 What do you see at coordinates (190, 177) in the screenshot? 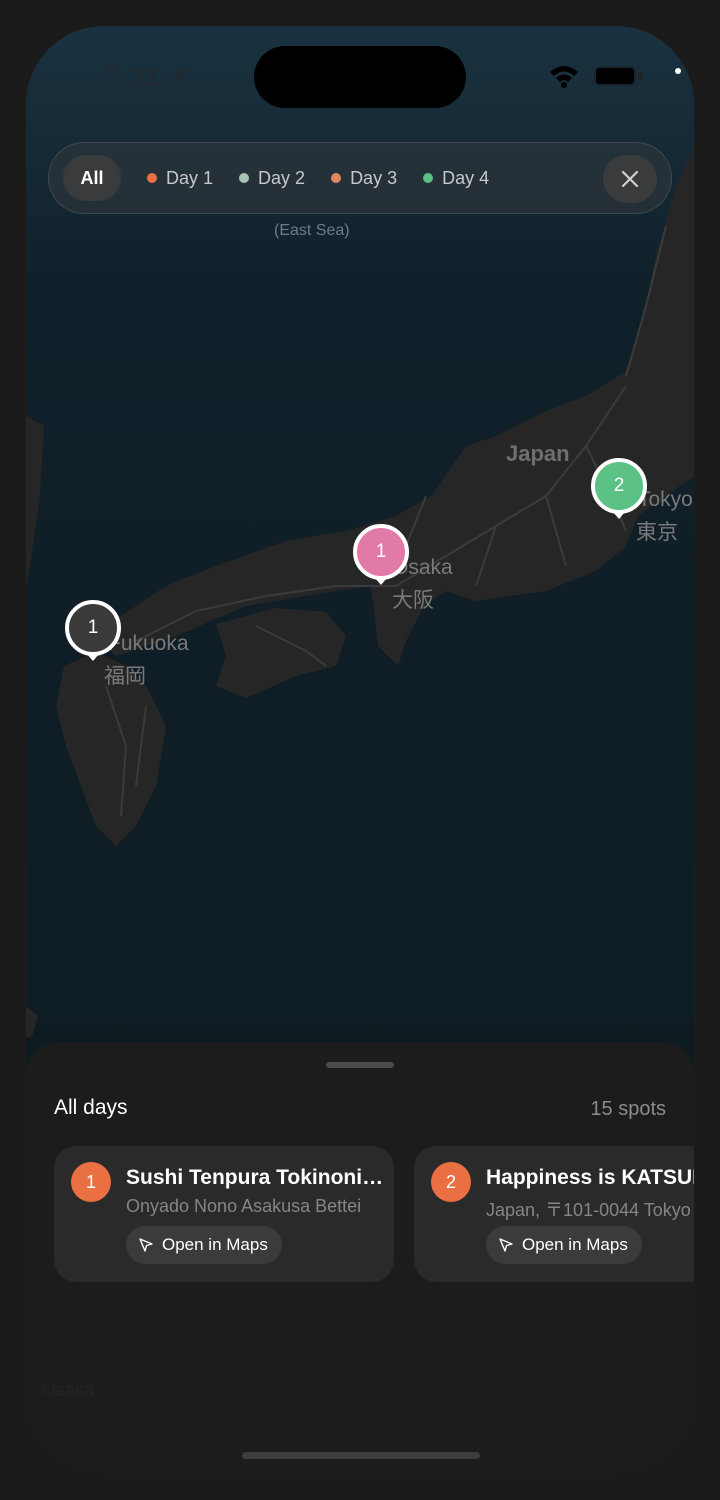
I see `filter-day-1-label: Day 1` at bounding box center [190, 177].